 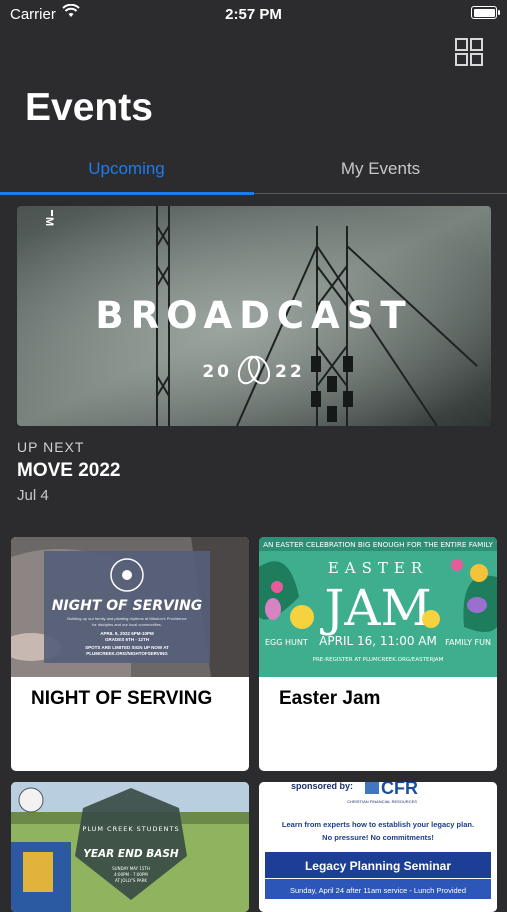 I want to click on svg-text: PLUM CREEK STUDENTS, so click(x=130, y=829).